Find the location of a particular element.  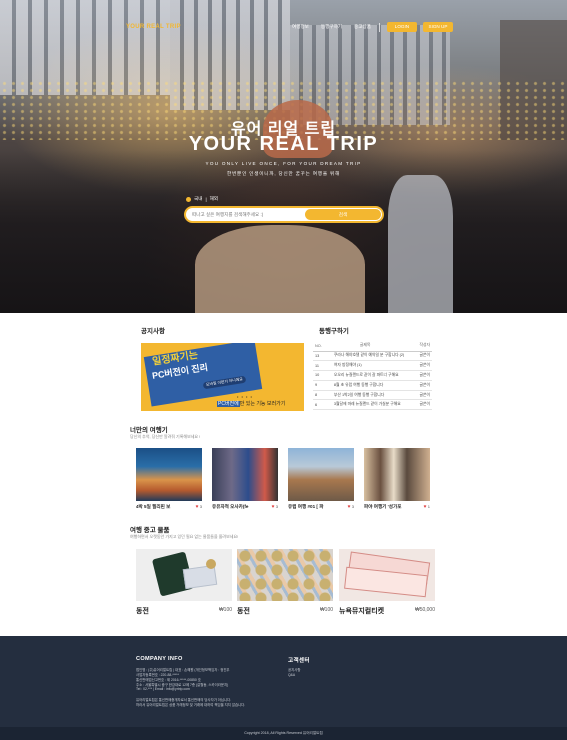

table-header: NO. 글제목 작성자 is located at coordinates (372, 346).